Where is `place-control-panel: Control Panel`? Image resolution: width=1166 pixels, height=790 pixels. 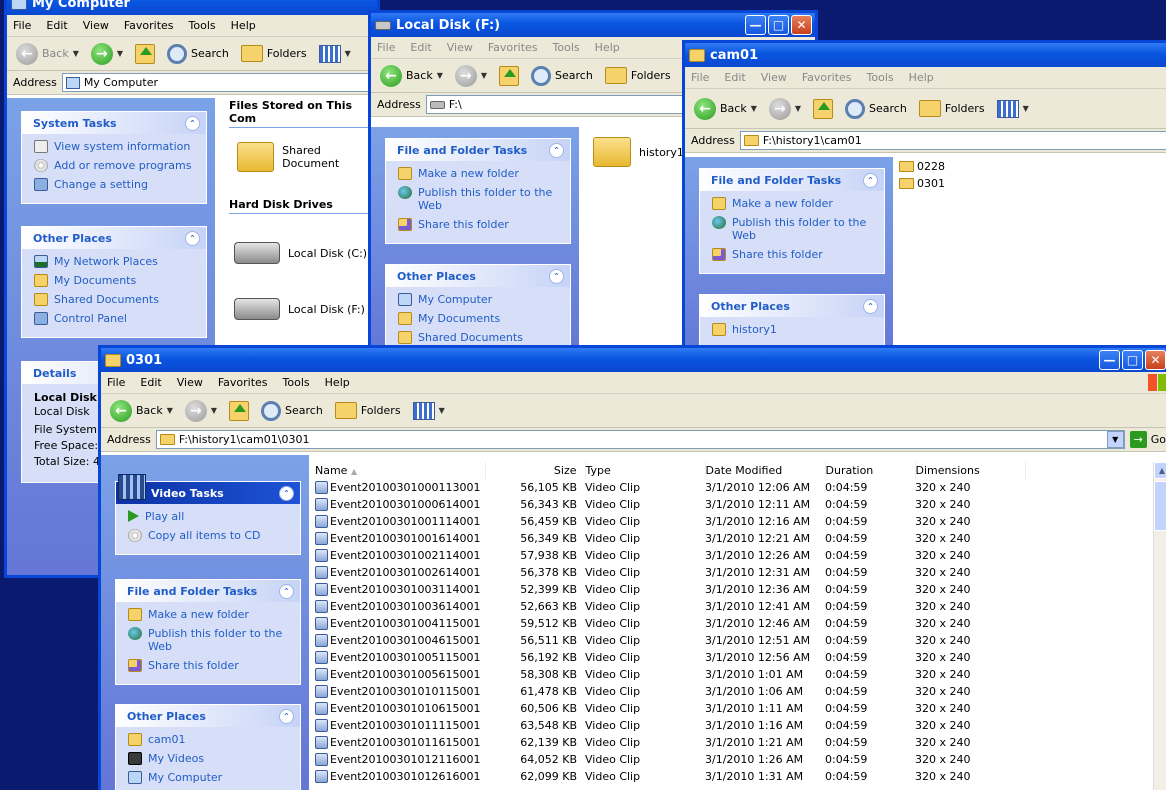
place-control-panel: Control Panel is located at coordinates (115, 318).